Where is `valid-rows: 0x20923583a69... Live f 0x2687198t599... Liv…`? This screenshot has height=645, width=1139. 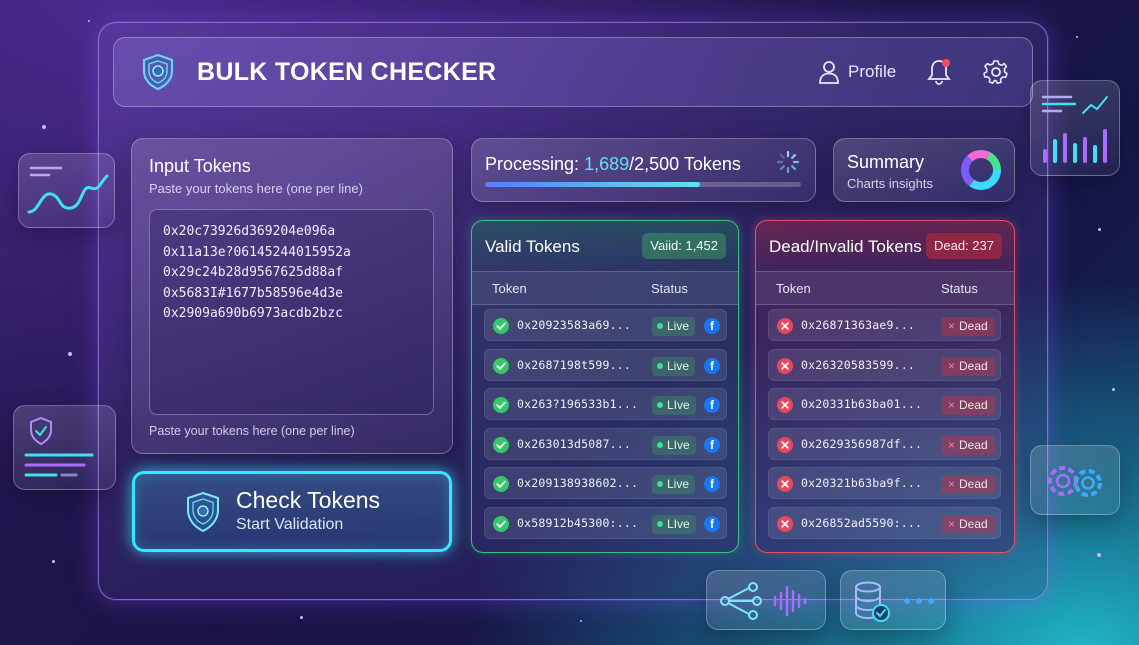 valid-rows: 0x20923583a69... Live f 0x2687198t599... Liv… is located at coordinates (605, 427).